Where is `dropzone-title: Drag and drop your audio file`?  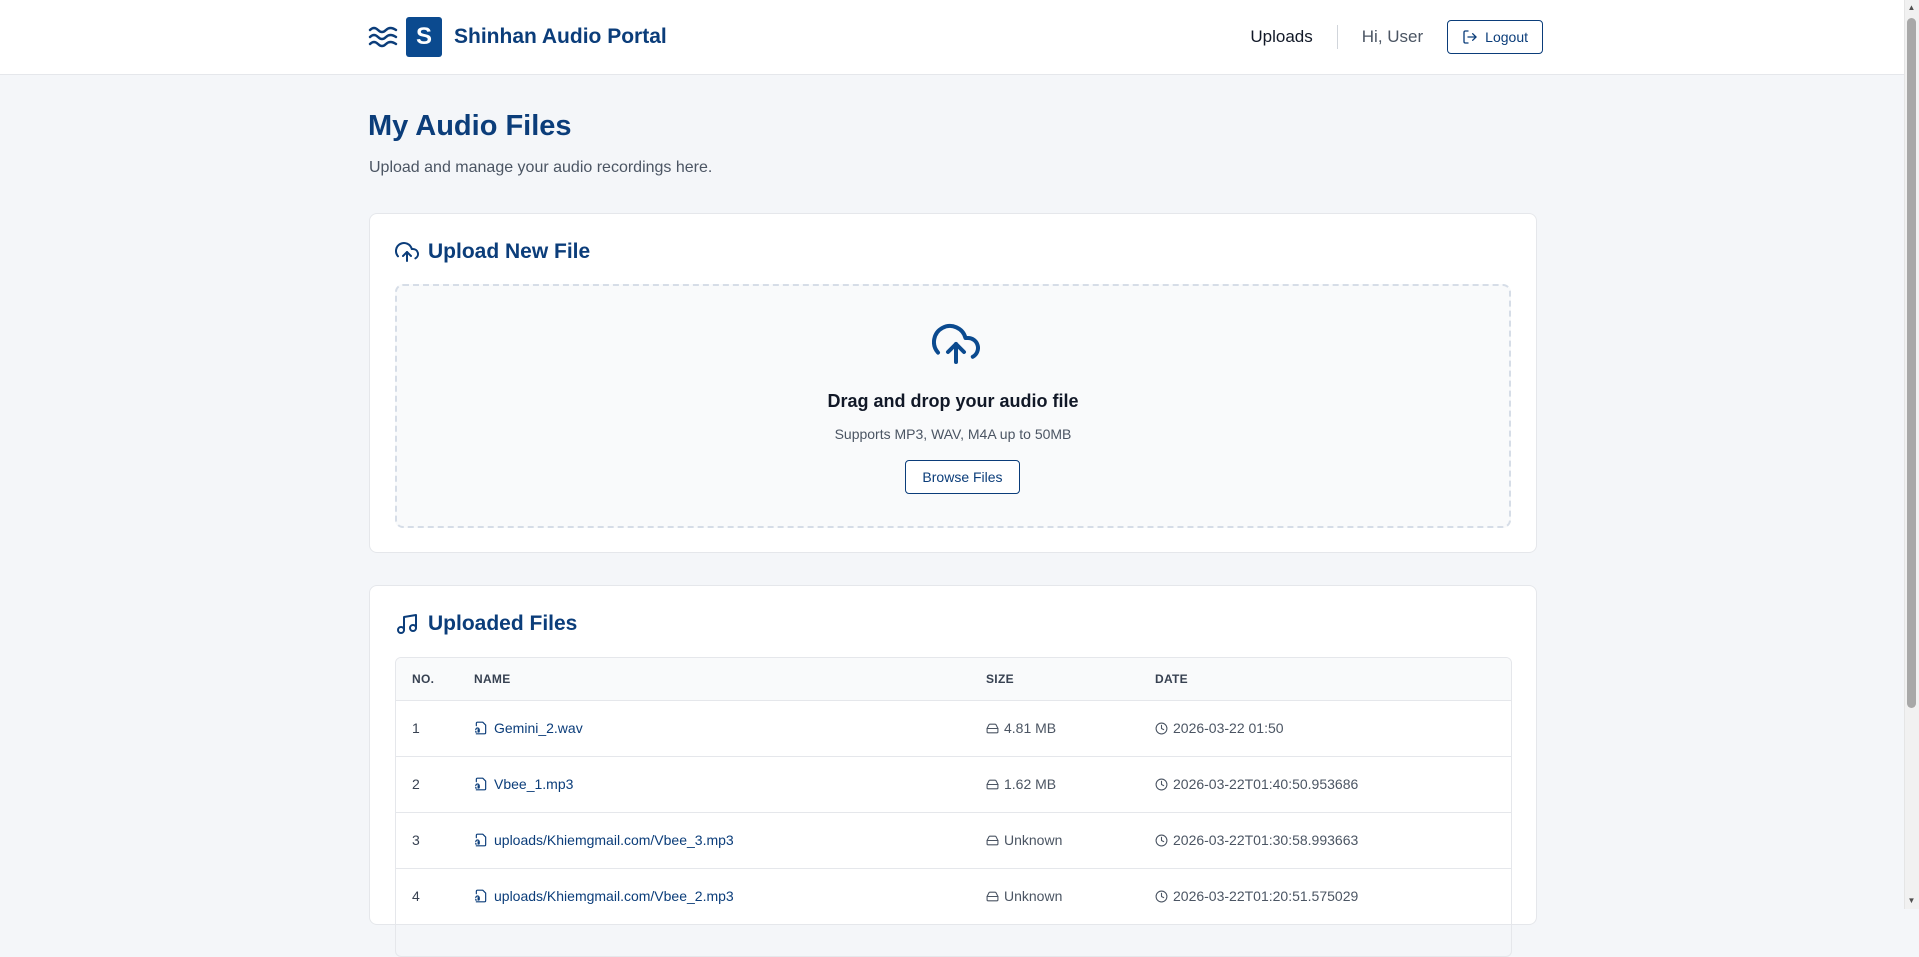
dropzone-title: Drag and drop your audio file is located at coordinates (953, 401).